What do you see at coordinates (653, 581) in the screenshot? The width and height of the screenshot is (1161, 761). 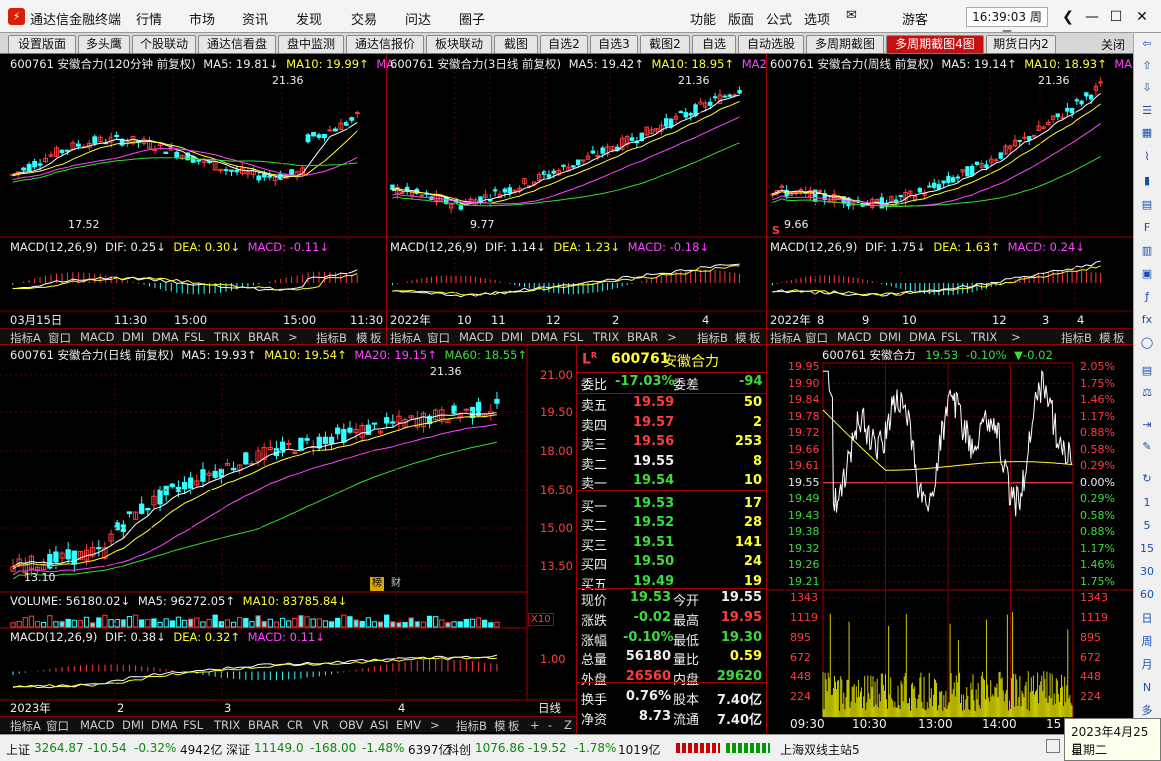 I see `bid-price: 19.49` at bounding box center [653, 581].